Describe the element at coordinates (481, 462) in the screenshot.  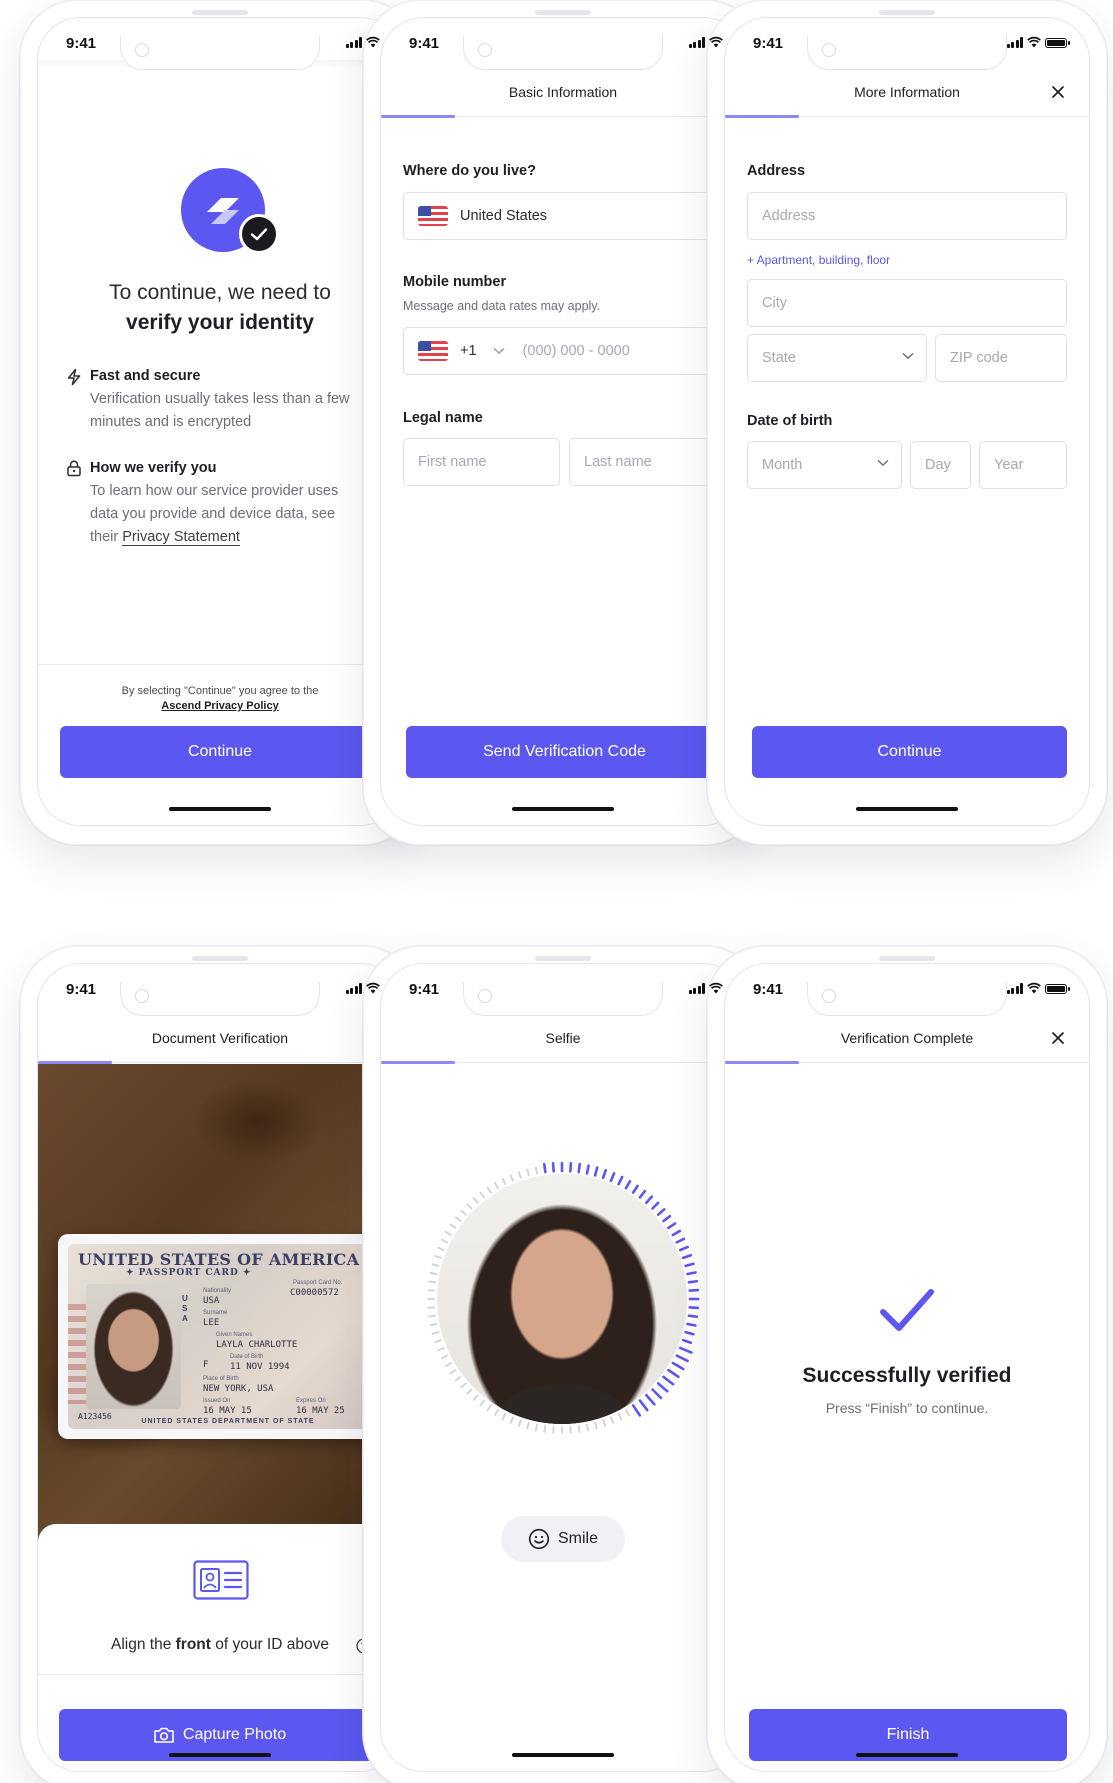
I see `first-name-input: First name` at that location.